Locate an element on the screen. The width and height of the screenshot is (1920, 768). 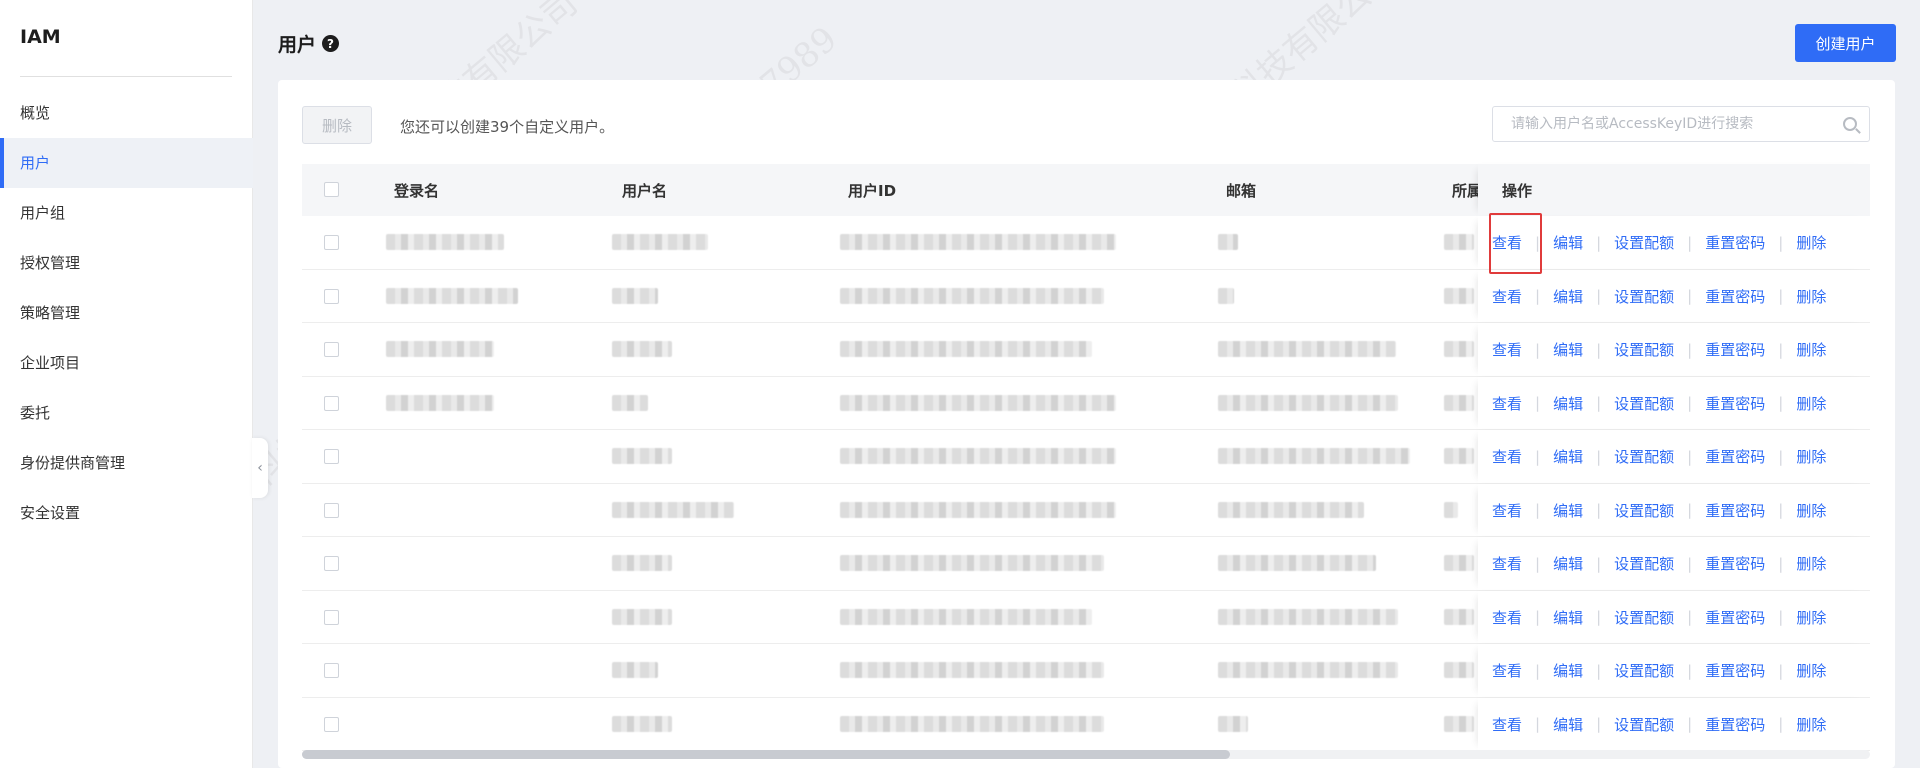
horizontal-scrollbar is located at coordinates (1086, 754).